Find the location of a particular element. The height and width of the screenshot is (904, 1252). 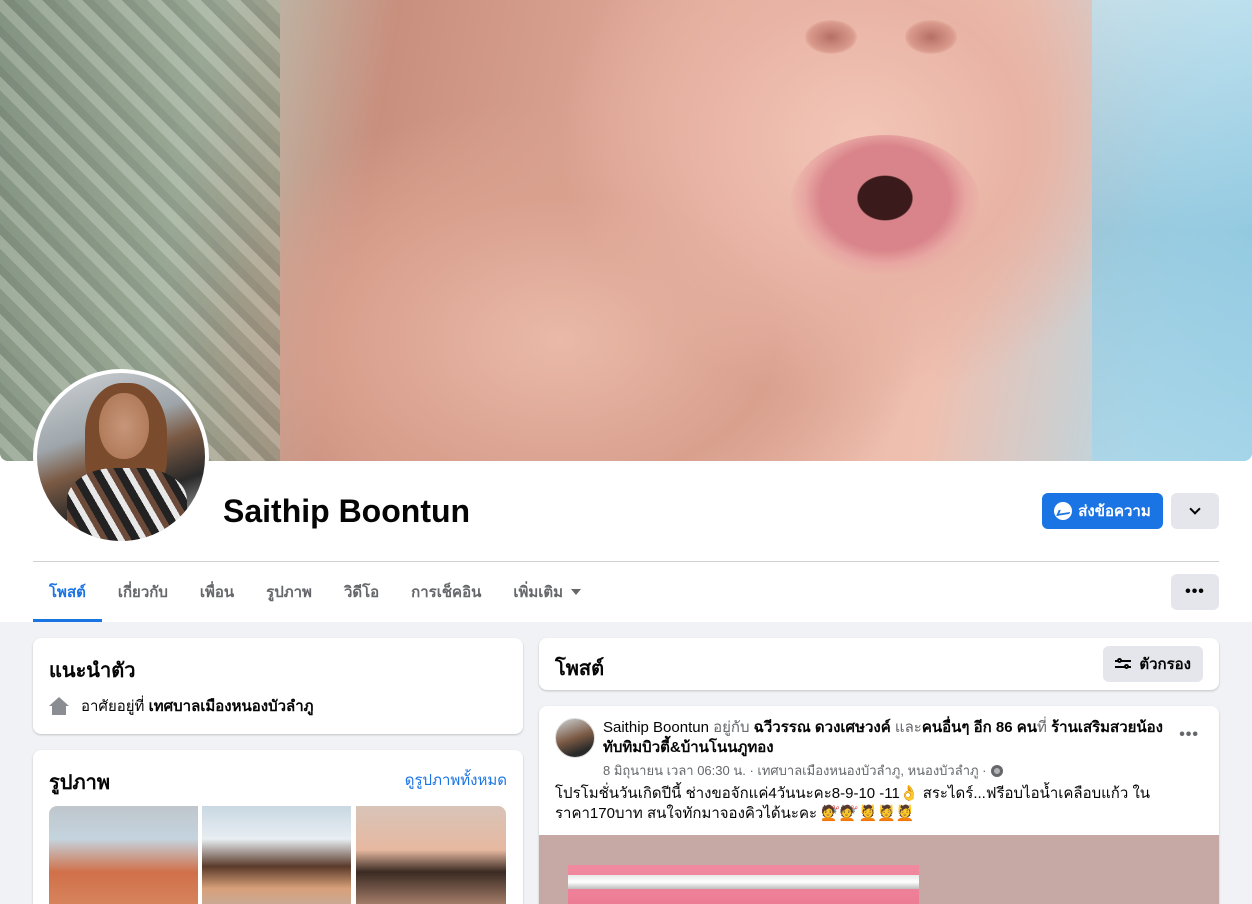

profile-options-button is located at coordinates (1195, 511).